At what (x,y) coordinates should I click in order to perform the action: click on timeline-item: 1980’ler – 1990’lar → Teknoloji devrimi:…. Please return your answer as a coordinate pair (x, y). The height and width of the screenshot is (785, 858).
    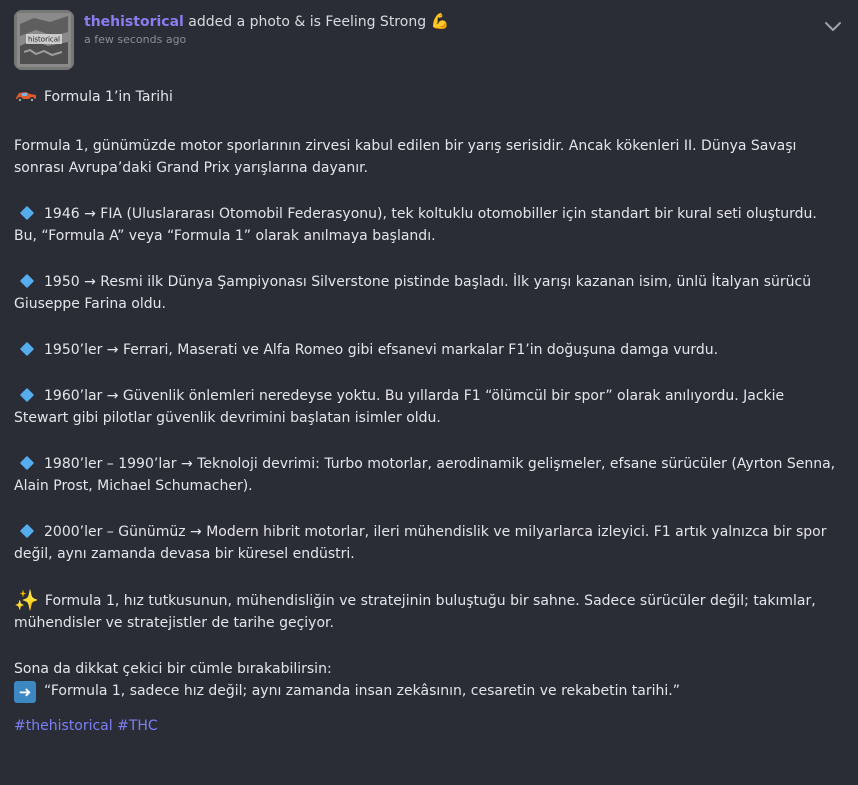
    Looking at the image, I should click on (426, 475).